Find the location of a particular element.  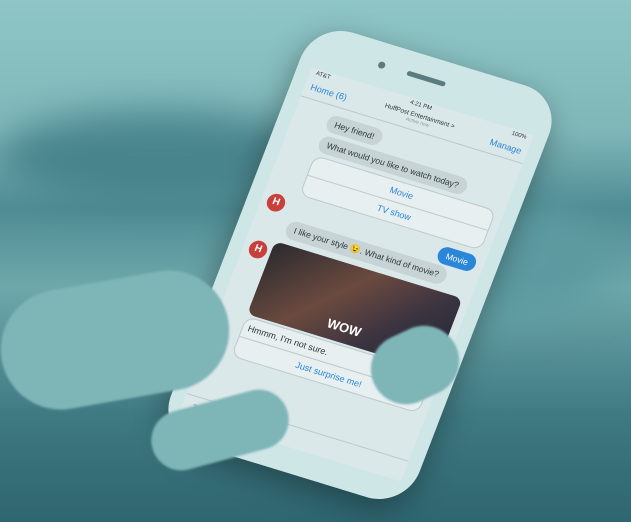

camera is located at coordinates (382, 65).